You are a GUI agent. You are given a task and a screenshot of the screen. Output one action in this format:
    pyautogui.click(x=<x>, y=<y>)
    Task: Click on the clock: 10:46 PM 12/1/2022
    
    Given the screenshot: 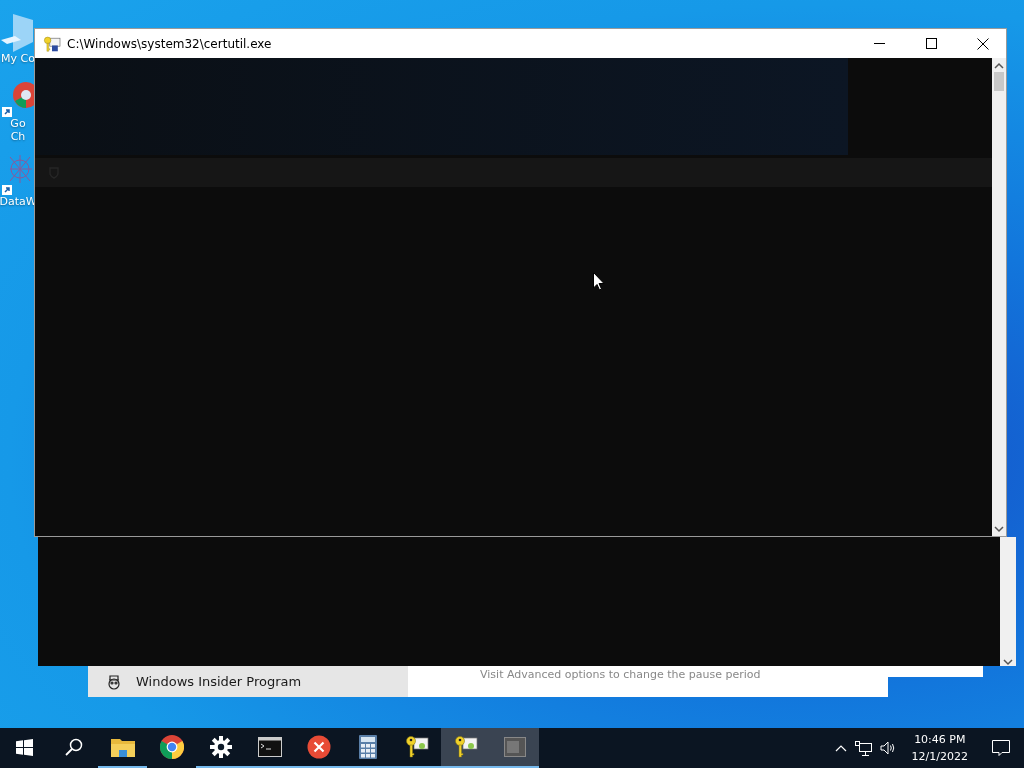 What is the action you would take?
    pyautogui.click(x=939, y=748)
    